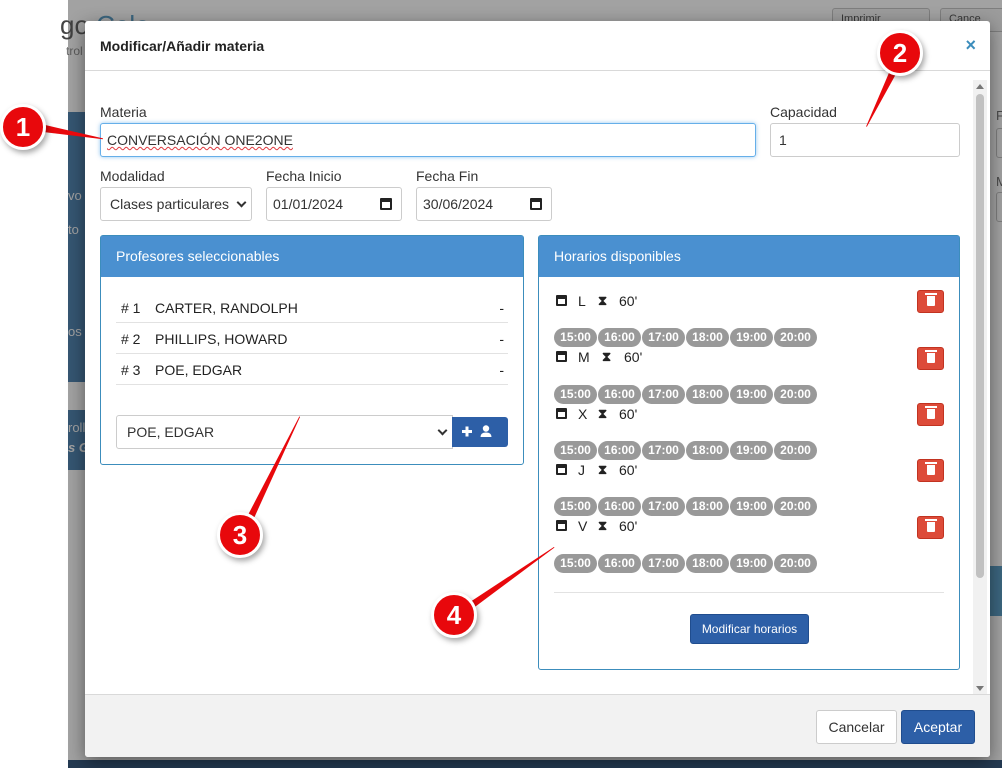 The height and width of the screenshot is (768, 1002). Describe the element at coordinates (749, 629) in the screenshot. I see `modify-schedules-button: Modificar horarios` at that location.